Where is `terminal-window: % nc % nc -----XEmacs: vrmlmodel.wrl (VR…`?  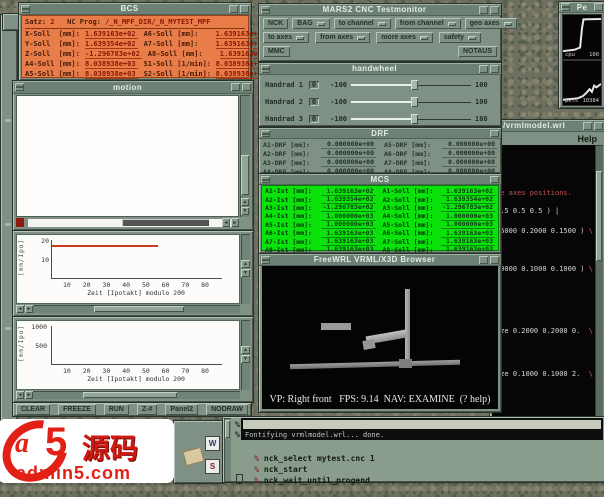
terminal-window: % nc % nc -----XEmacs: vrmlmodel.wrl (VR… is located at coordinates (413, 450).